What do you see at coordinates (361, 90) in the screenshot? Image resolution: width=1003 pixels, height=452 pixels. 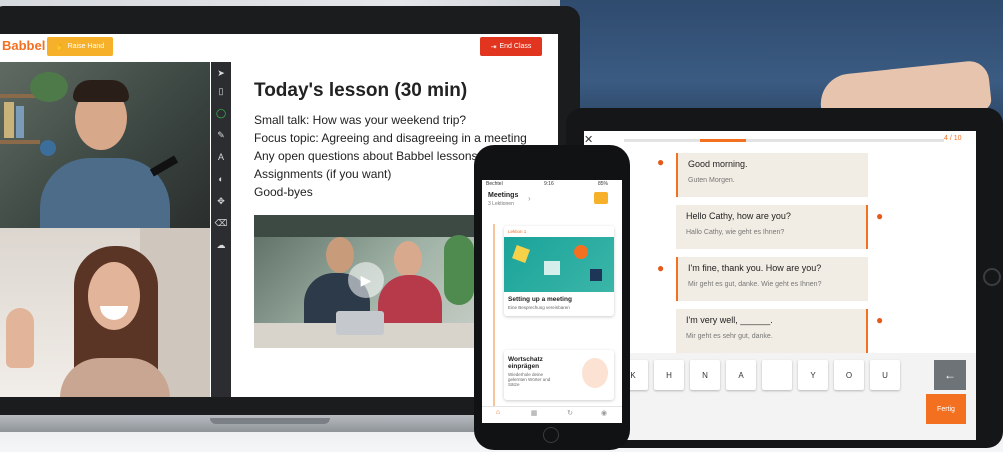 I see `lesson-title: Today's lesson (30 min)` at bounding box center [361, 90].